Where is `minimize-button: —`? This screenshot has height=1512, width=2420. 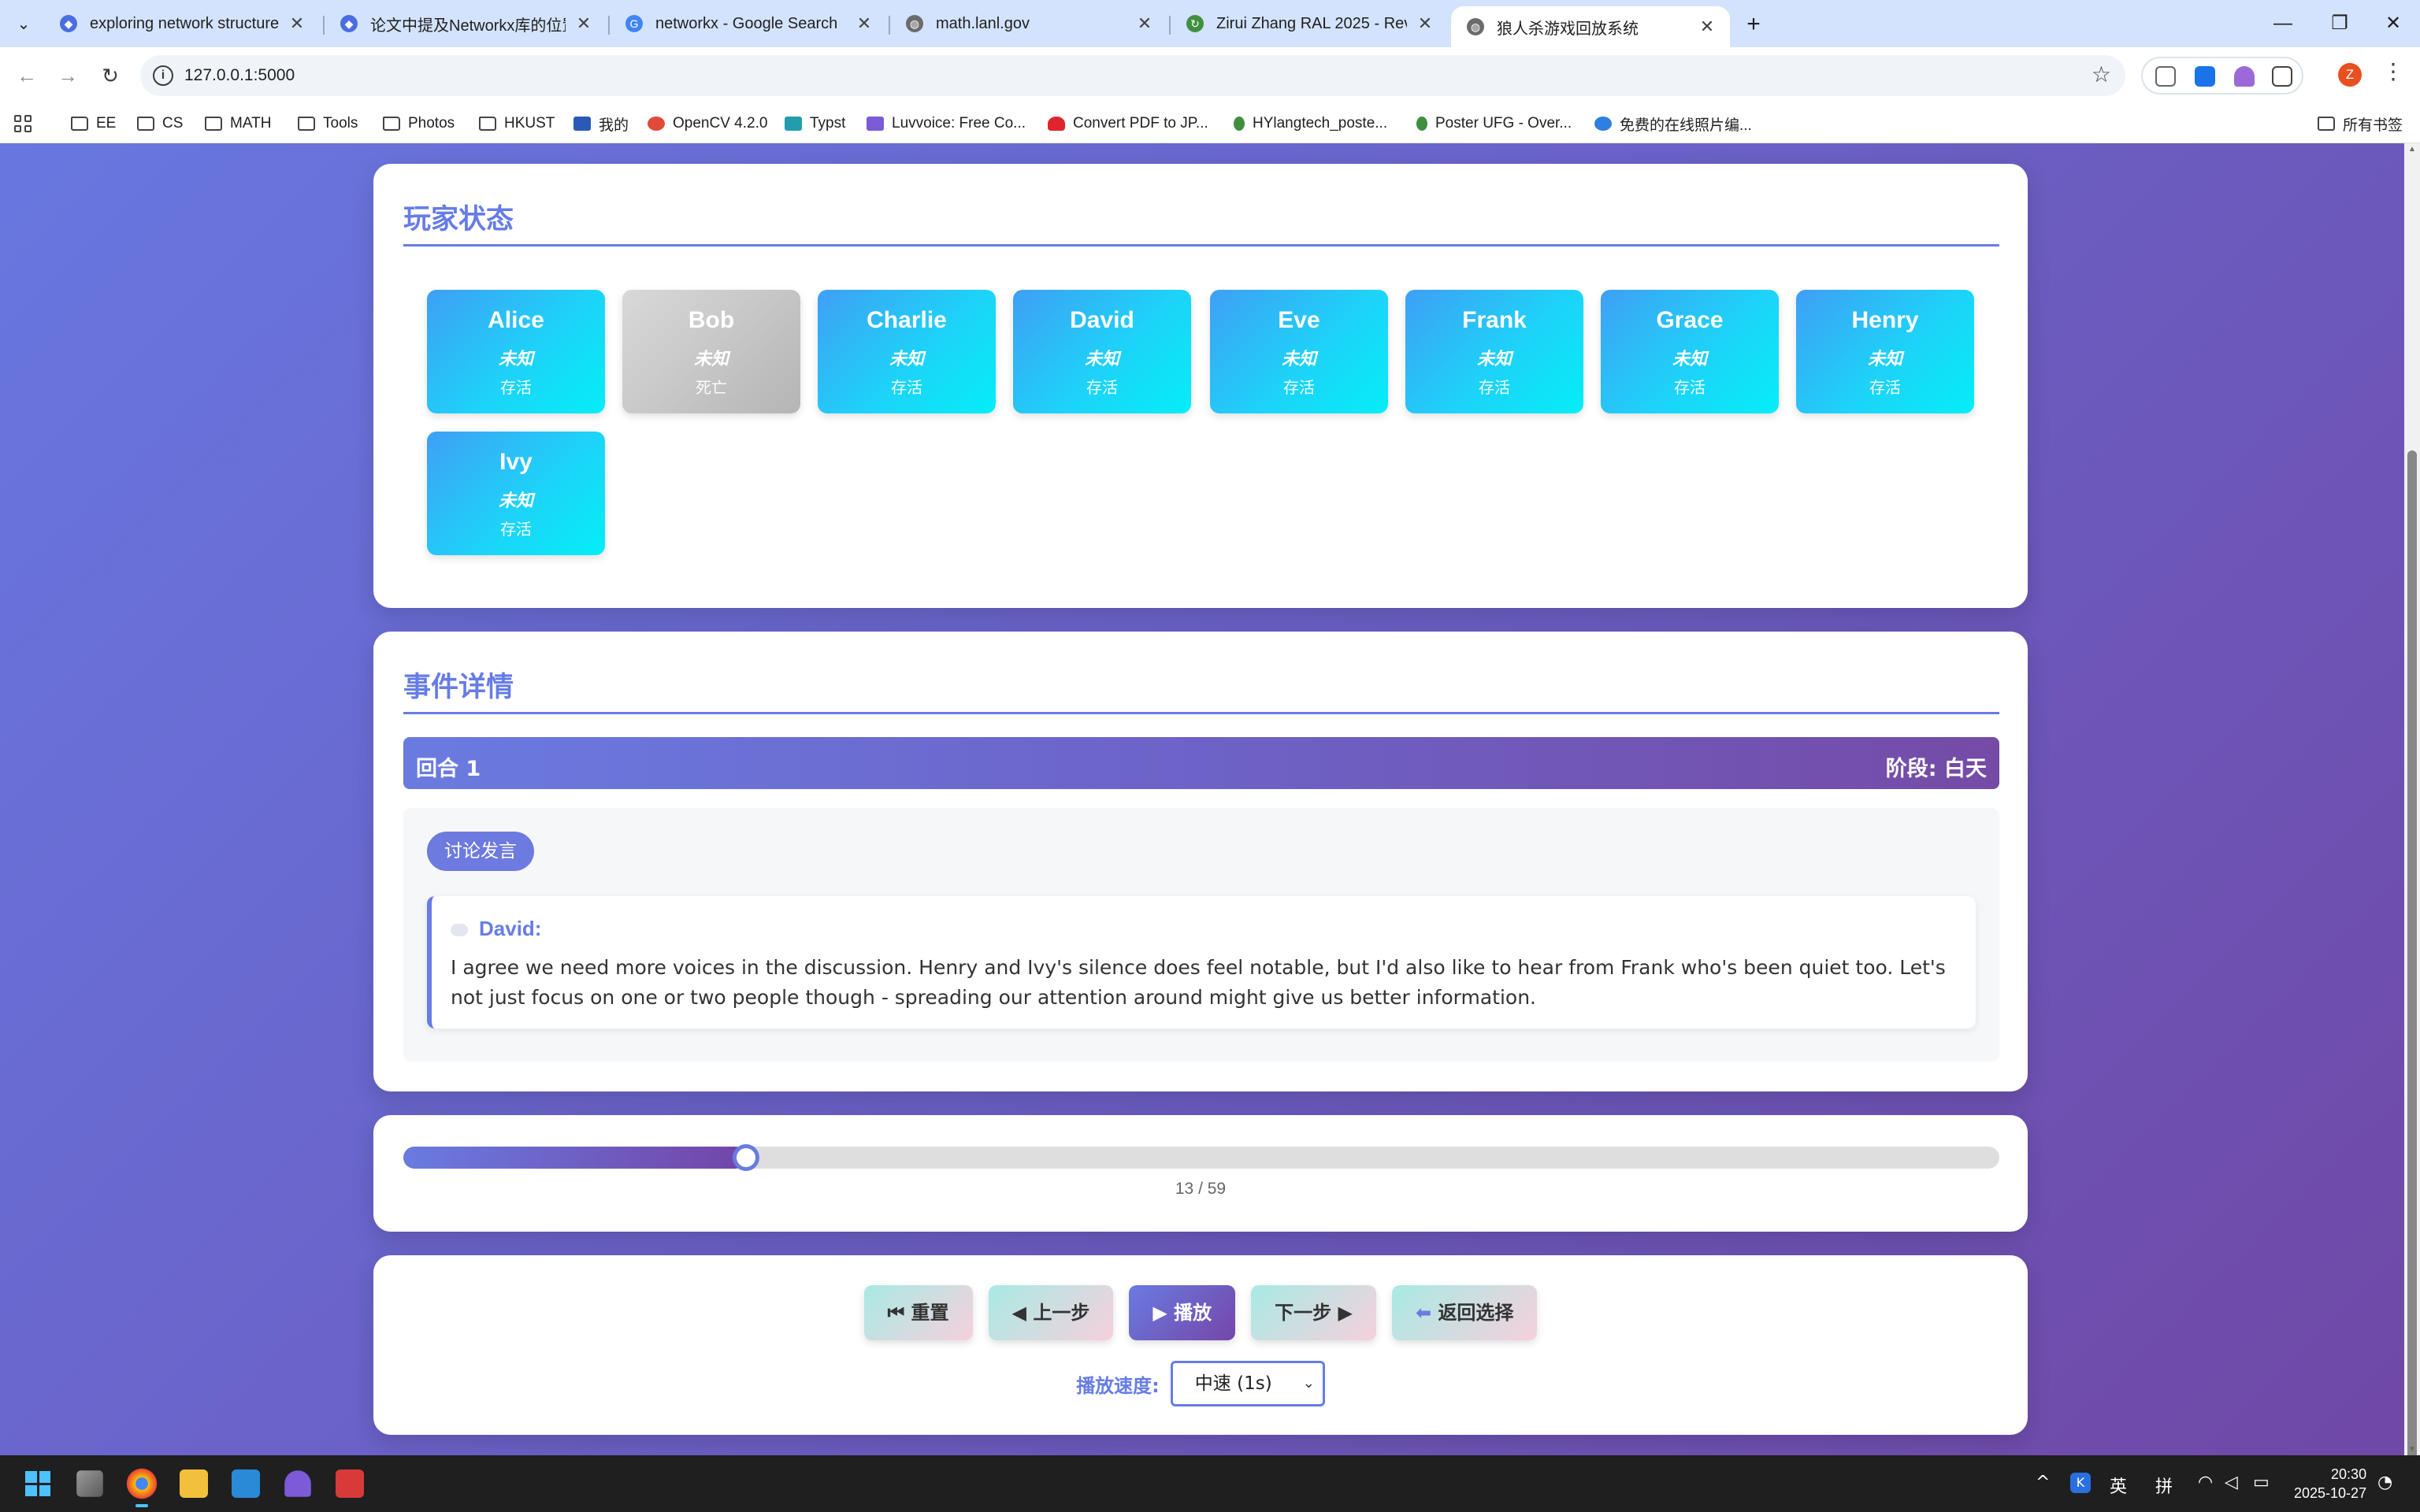 minimize-button: — is located at coordinates (2283, 23).